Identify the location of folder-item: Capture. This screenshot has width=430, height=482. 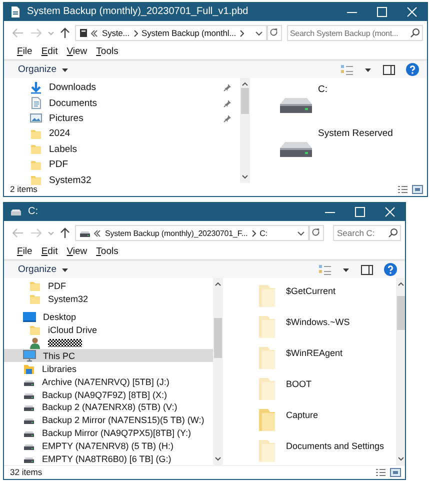
(327, 423).